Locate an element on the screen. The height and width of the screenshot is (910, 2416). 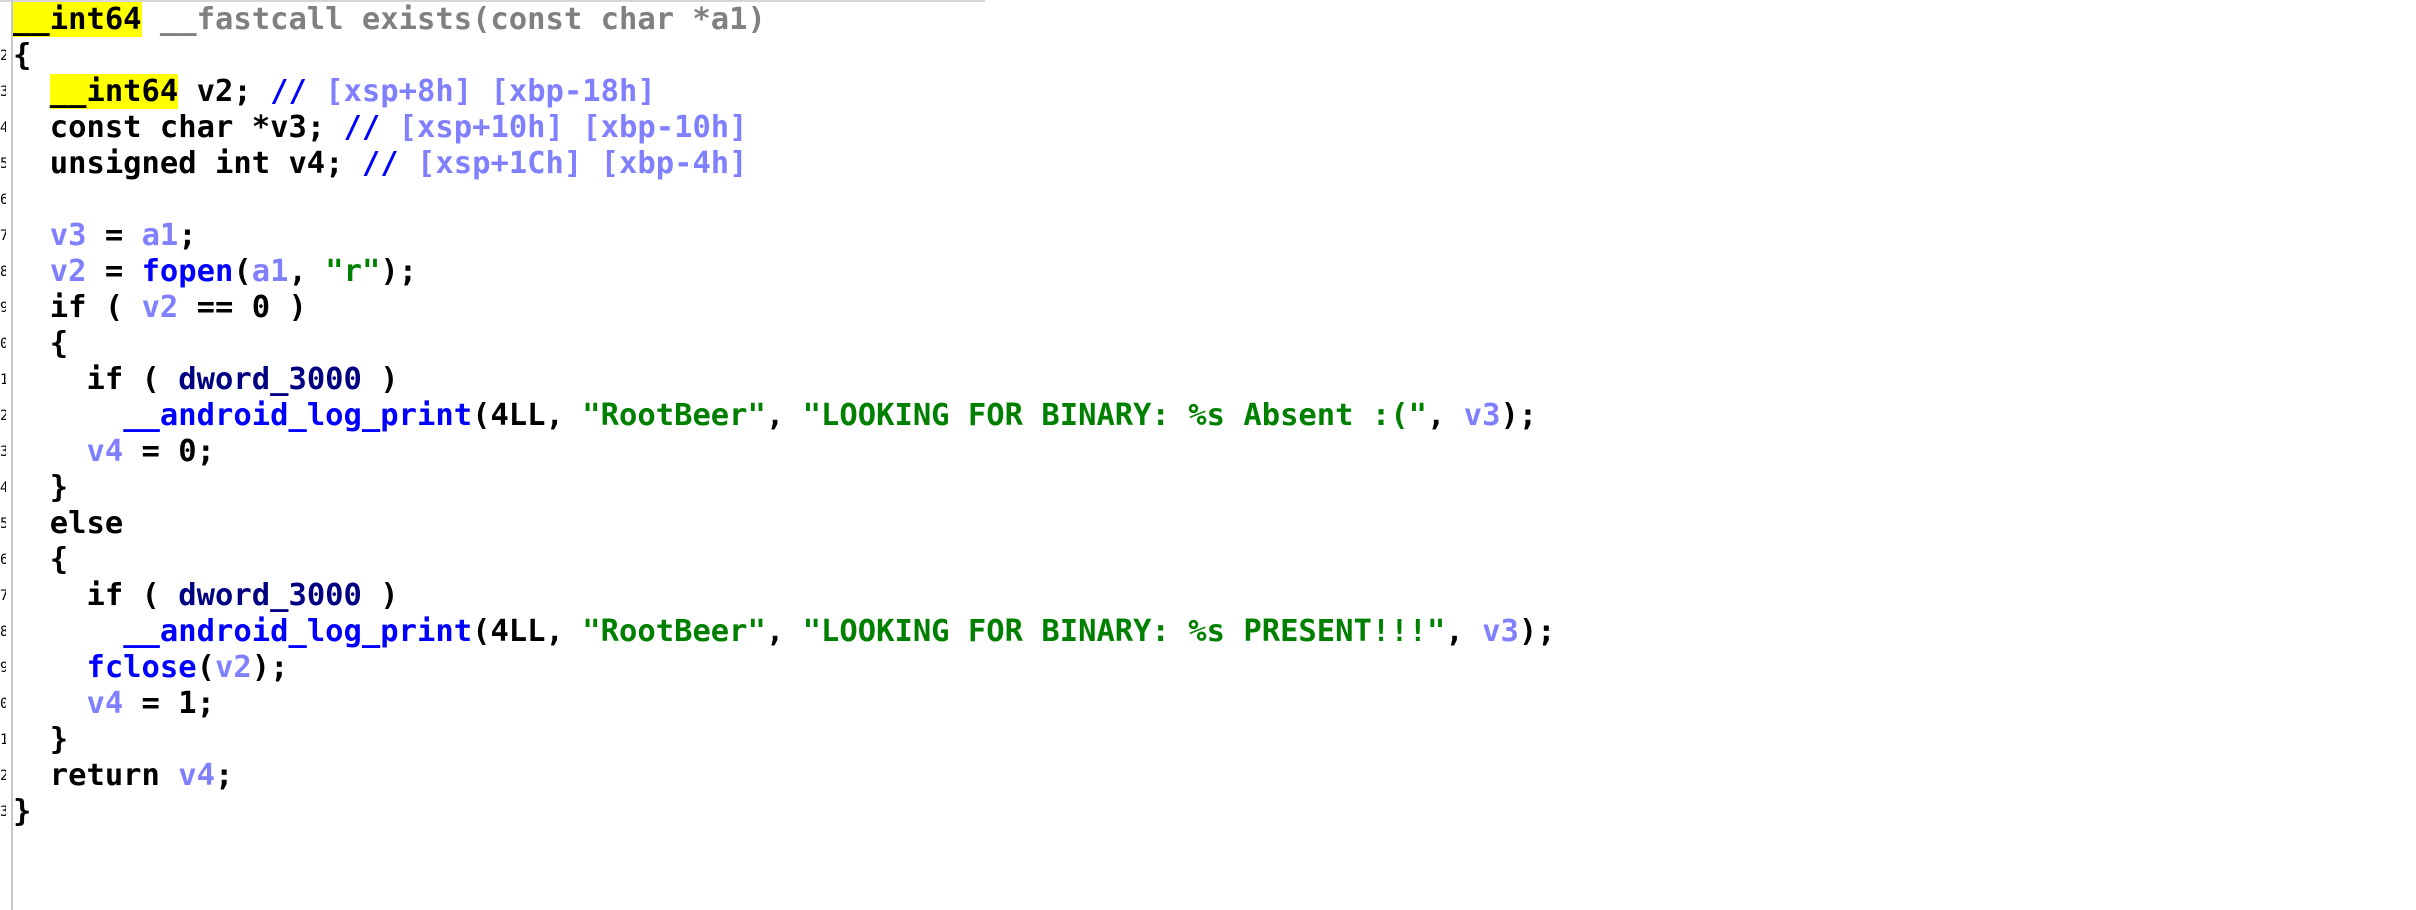
code-line-else: else is located at coordinates (784, 524).